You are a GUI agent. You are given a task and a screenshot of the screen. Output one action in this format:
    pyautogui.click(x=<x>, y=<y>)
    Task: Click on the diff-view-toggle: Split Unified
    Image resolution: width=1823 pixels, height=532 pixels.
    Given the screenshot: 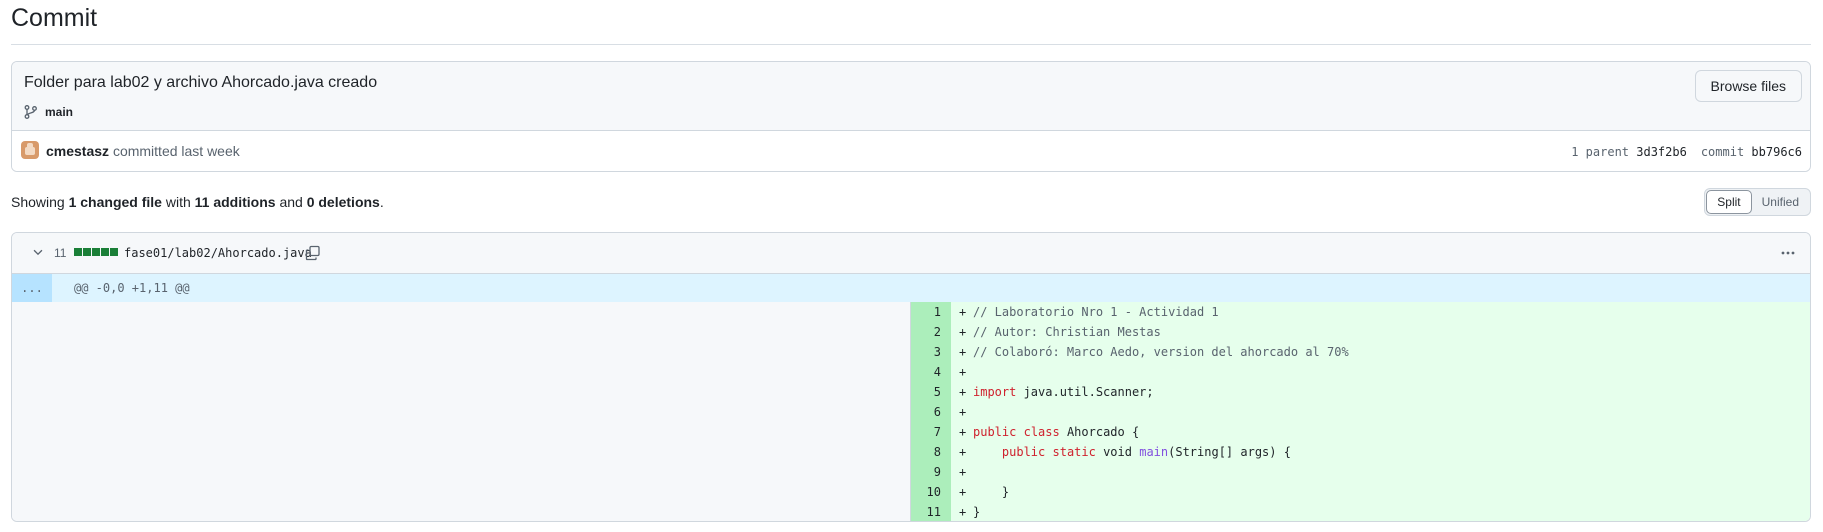 What is the action you would take?
    pyautogui.click(x=1757, y=202)
    